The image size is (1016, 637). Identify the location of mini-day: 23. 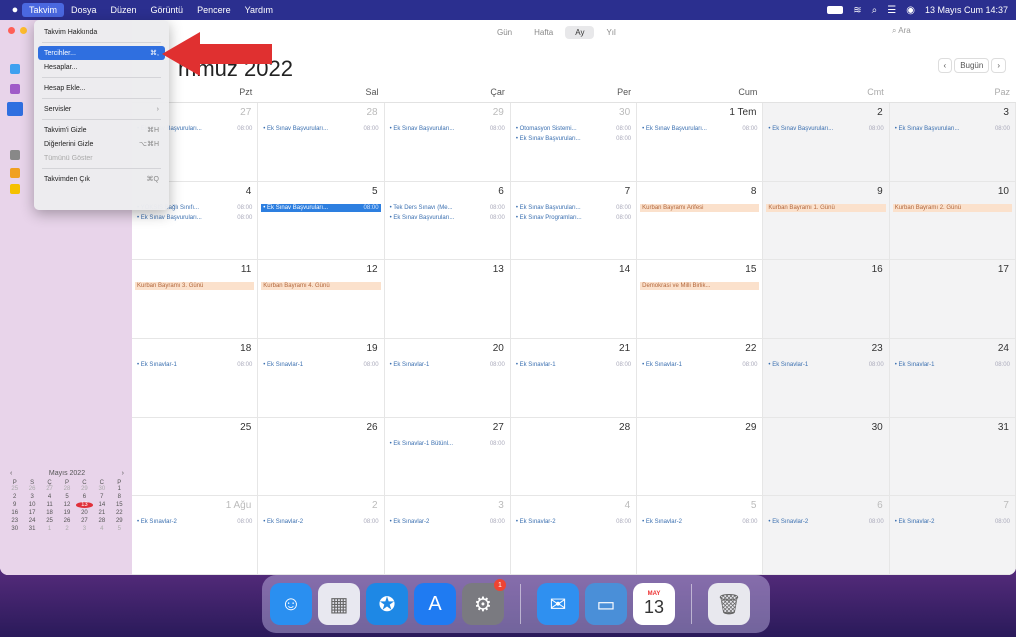
(14, 521).